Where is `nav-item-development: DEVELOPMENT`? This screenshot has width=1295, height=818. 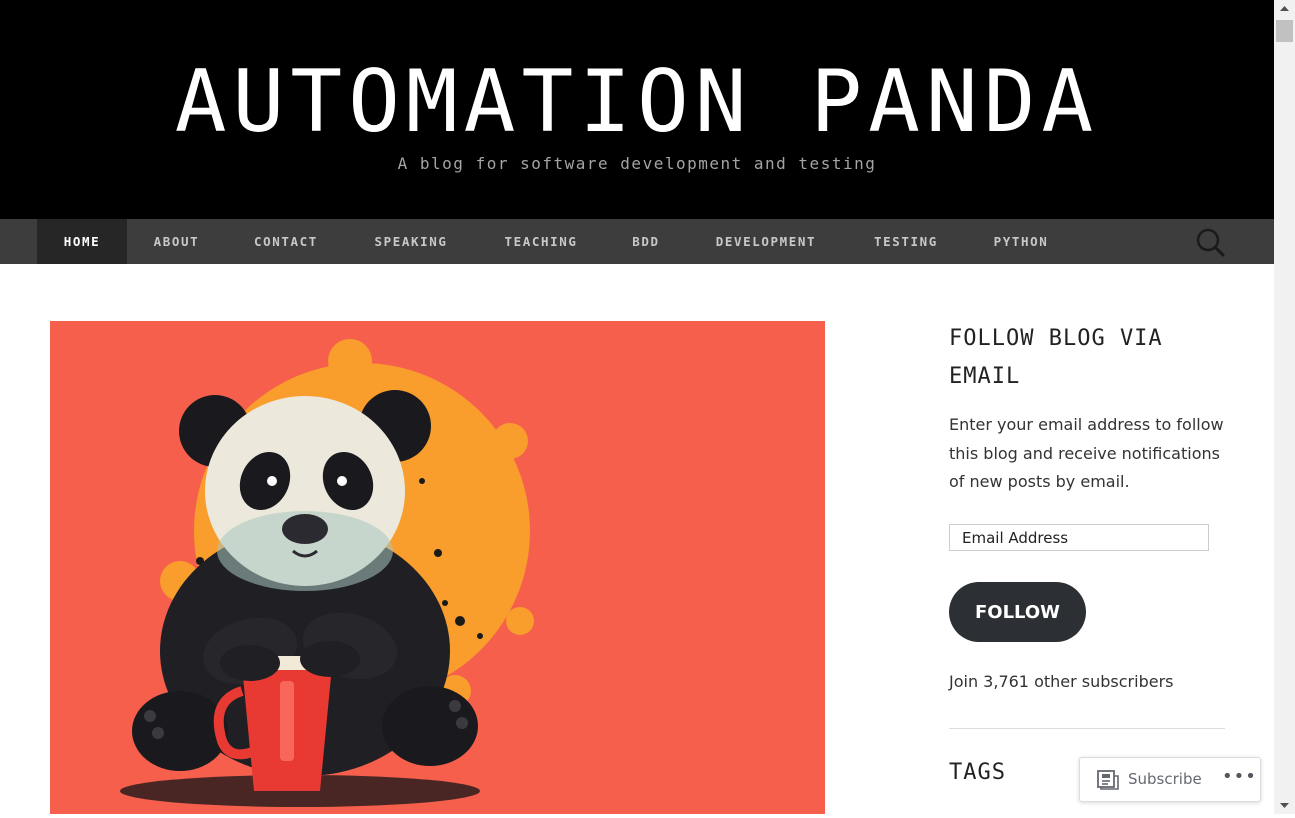
nav-item-development: DEVELOPMENT is located at coordinates (766, 241).